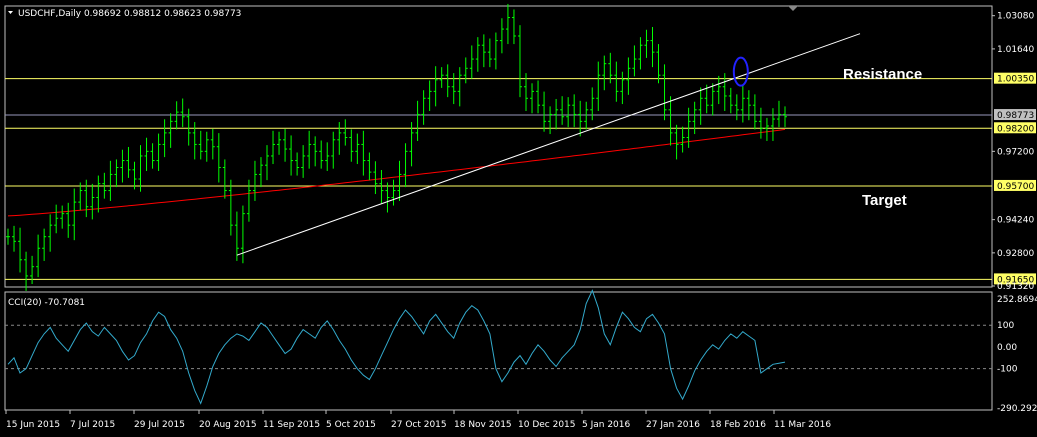 This screenshot has width=1037, height=437. What do you see at coordinates (10, 12) in the screenshot?
I see `dropdown-triangle-icon` at bounding box center [10, 12].